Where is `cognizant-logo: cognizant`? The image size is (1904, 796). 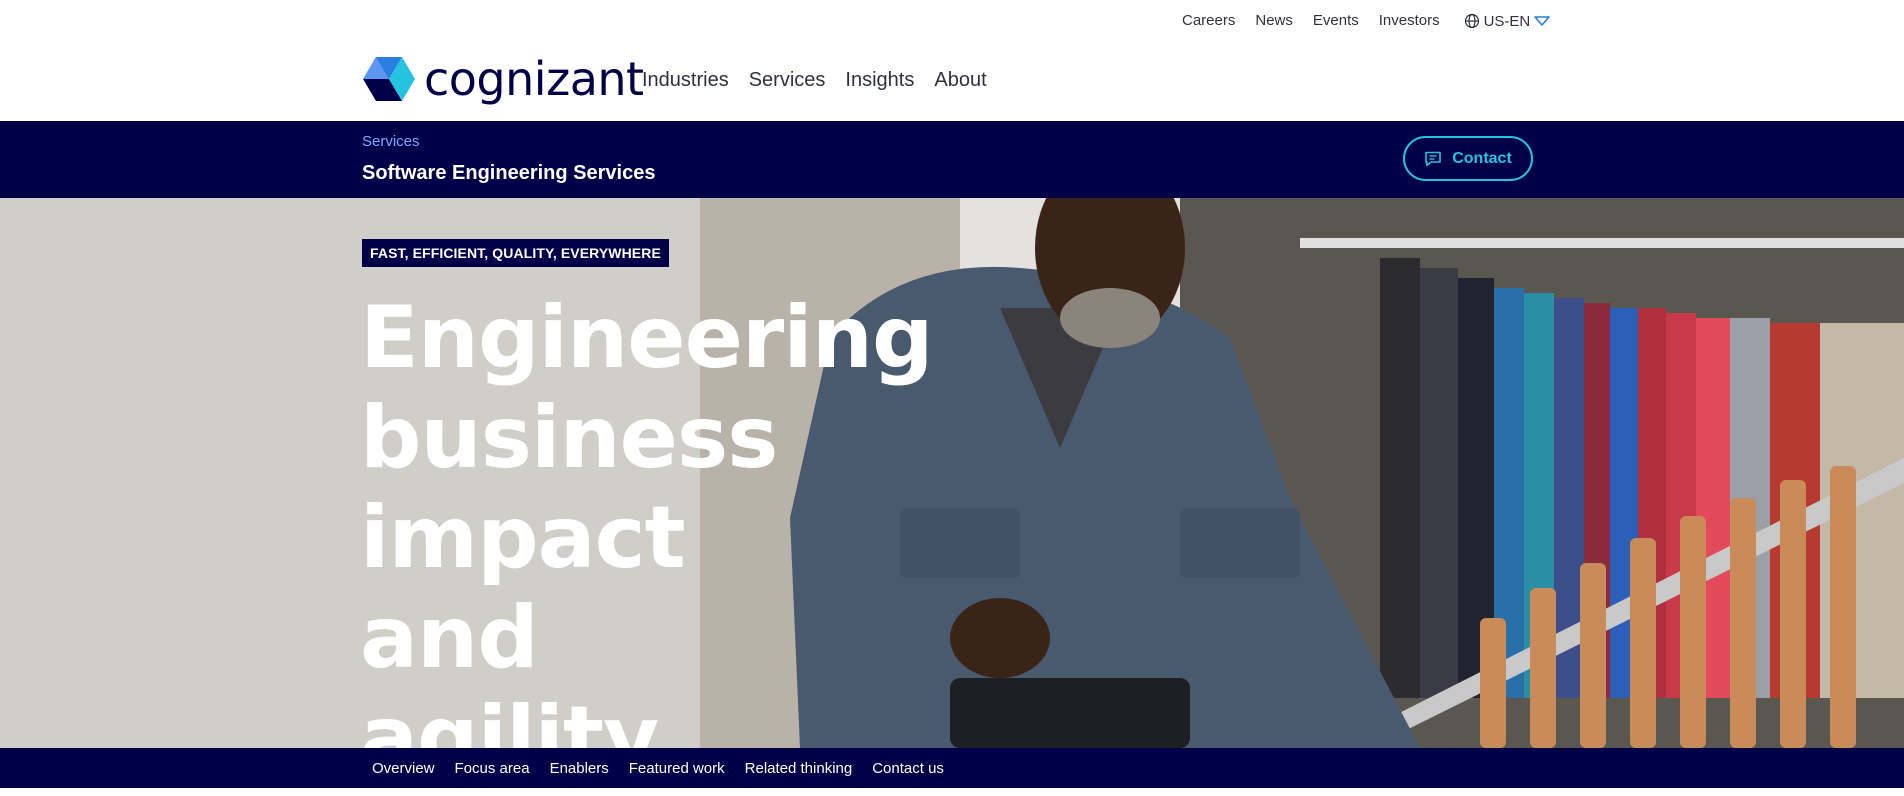 cognizant-logo: cognizant is located at coordinates (503, 79).